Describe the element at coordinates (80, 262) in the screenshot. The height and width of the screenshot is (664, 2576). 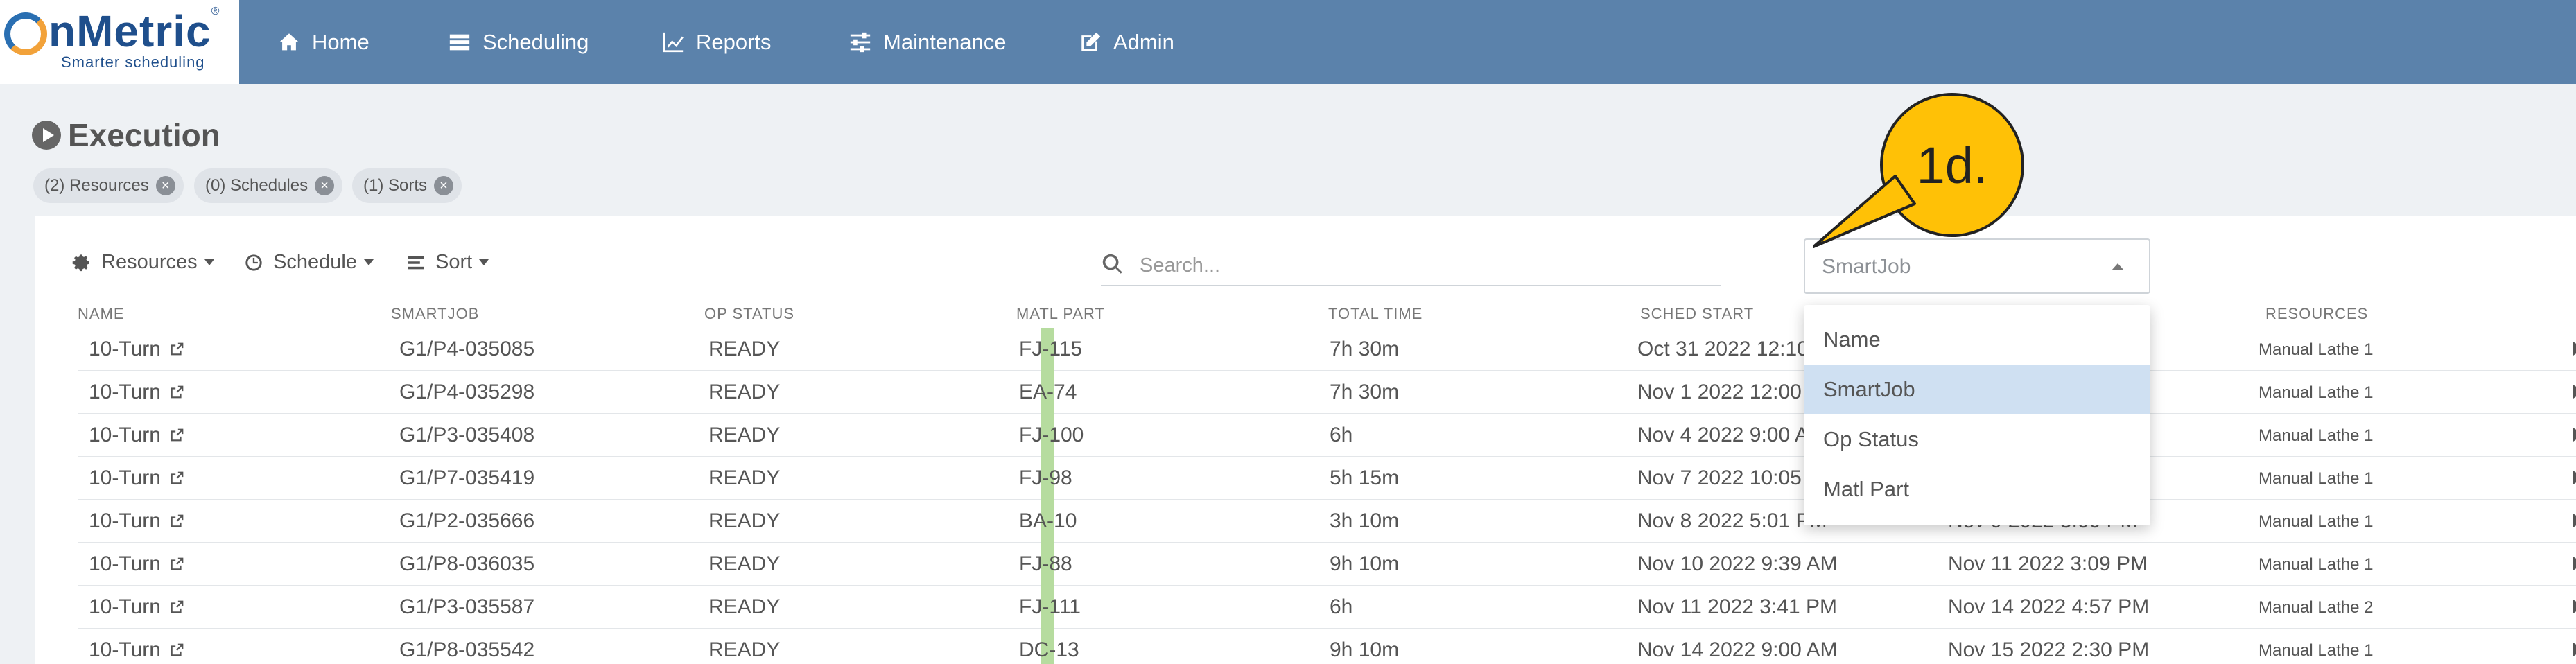
I see `gear-icon` at that location.